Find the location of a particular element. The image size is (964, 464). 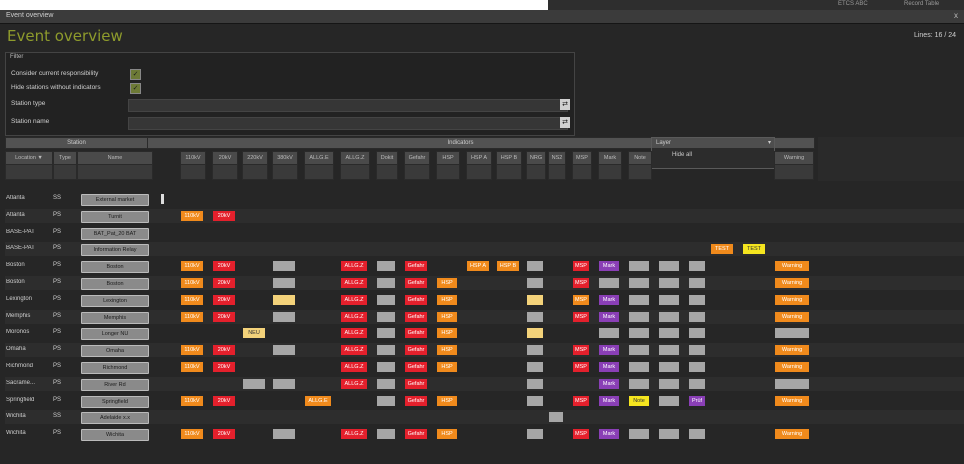

station-name-field is located at coordinates (348, 123).